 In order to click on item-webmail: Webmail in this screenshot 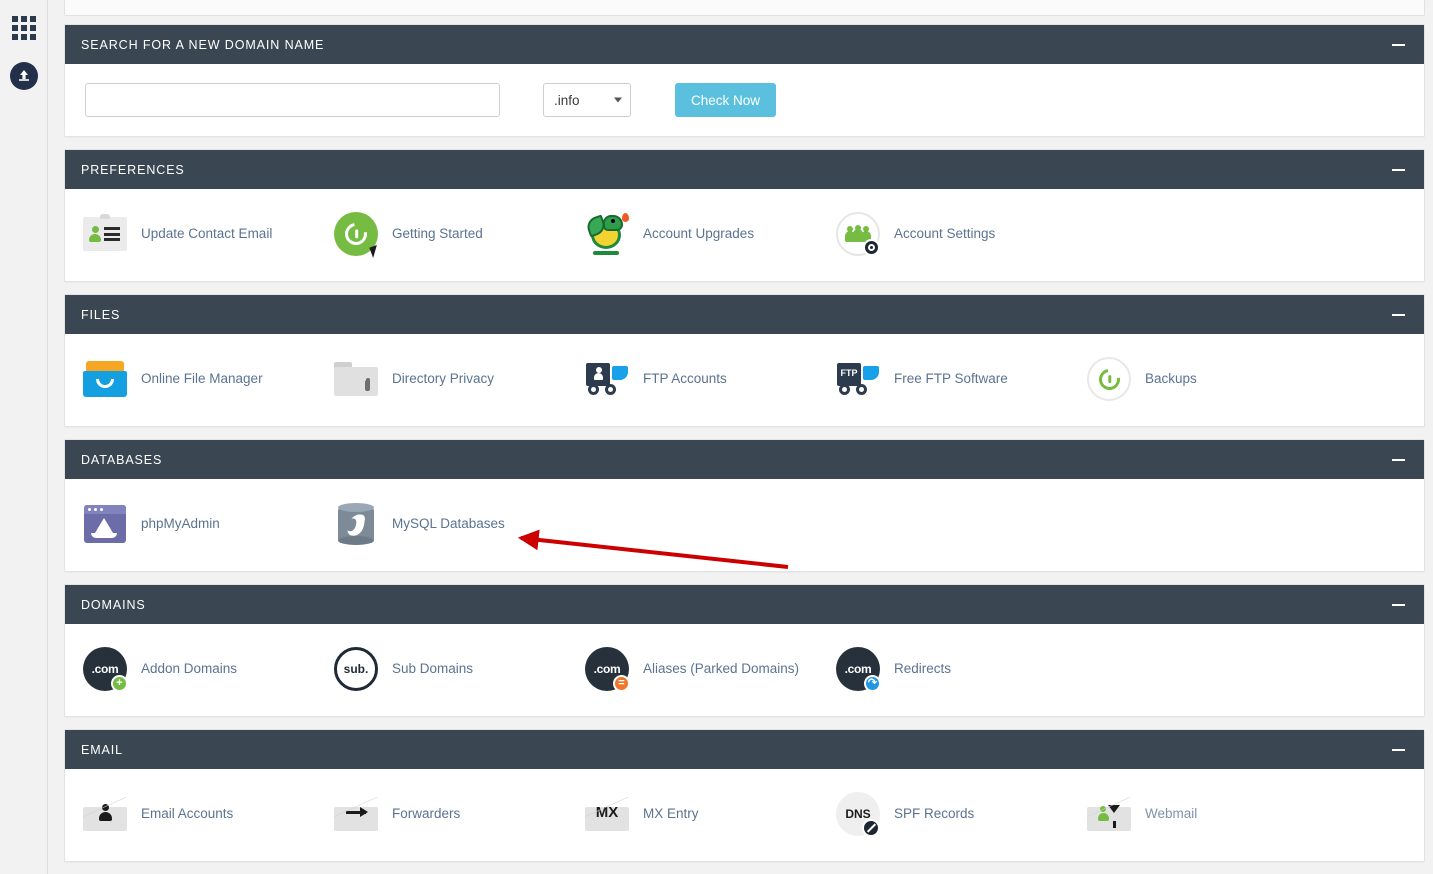, I will do `click(1194, 814)`.